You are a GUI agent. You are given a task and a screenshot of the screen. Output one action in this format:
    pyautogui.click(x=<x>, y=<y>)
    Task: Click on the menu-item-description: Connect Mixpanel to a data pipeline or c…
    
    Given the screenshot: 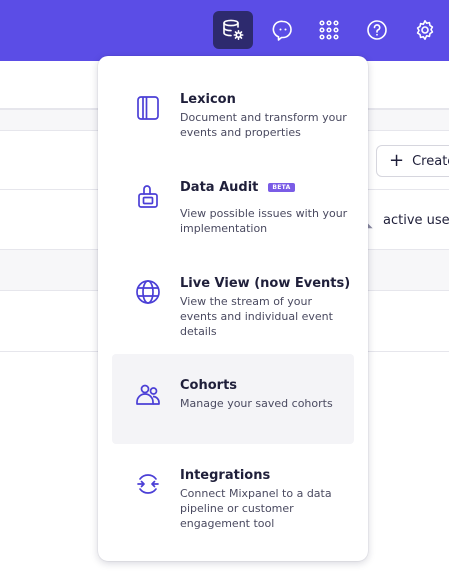 What is the action you would take?
    pyautogui.click(x=256, y=508)
    